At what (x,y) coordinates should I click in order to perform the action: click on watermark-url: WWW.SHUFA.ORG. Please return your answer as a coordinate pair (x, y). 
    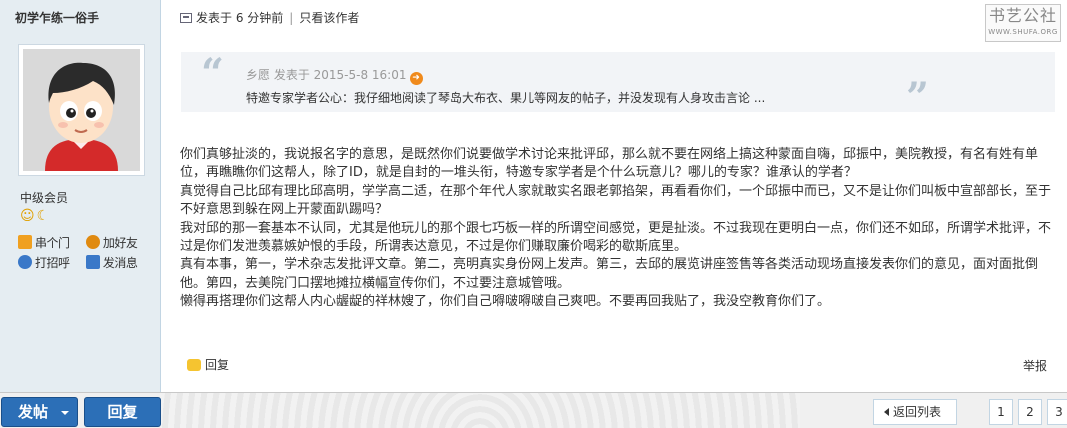
    Looking at the image, I should click on (1023, 32).